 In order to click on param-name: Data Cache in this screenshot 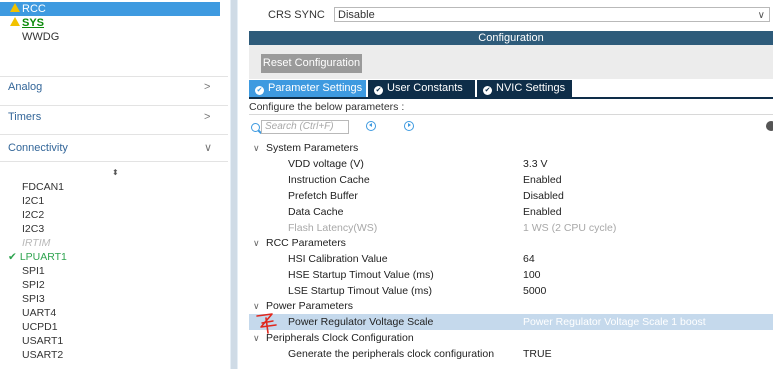, I will do `click(316, 212)`.